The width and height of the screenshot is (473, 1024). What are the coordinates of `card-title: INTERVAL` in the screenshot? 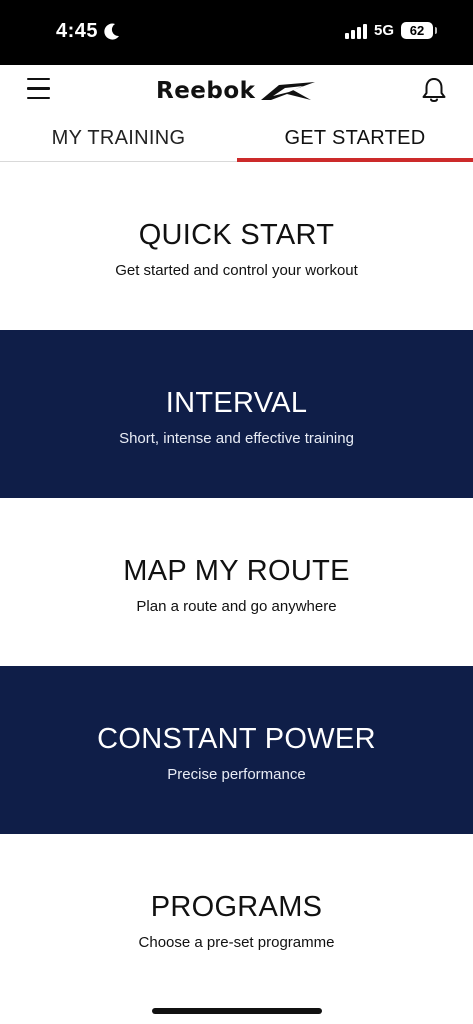 It's located at (236, 403).